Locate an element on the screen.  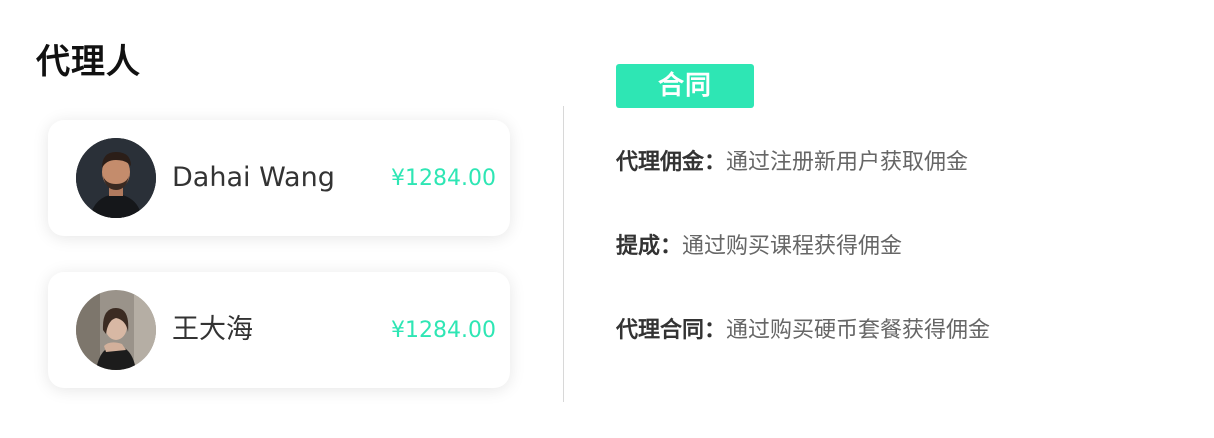
vertical-divider is located at coordinates (563, 254).